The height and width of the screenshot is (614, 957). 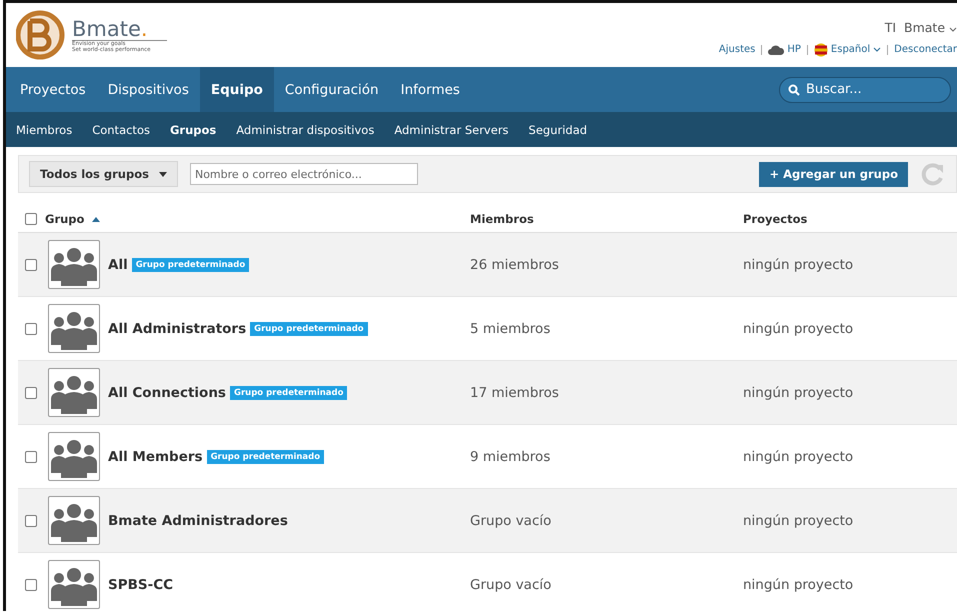 What do you see at coordinates (502, 219) in the screenshot?
I see `column-header: Miembros` at bounding box center [502, 219].